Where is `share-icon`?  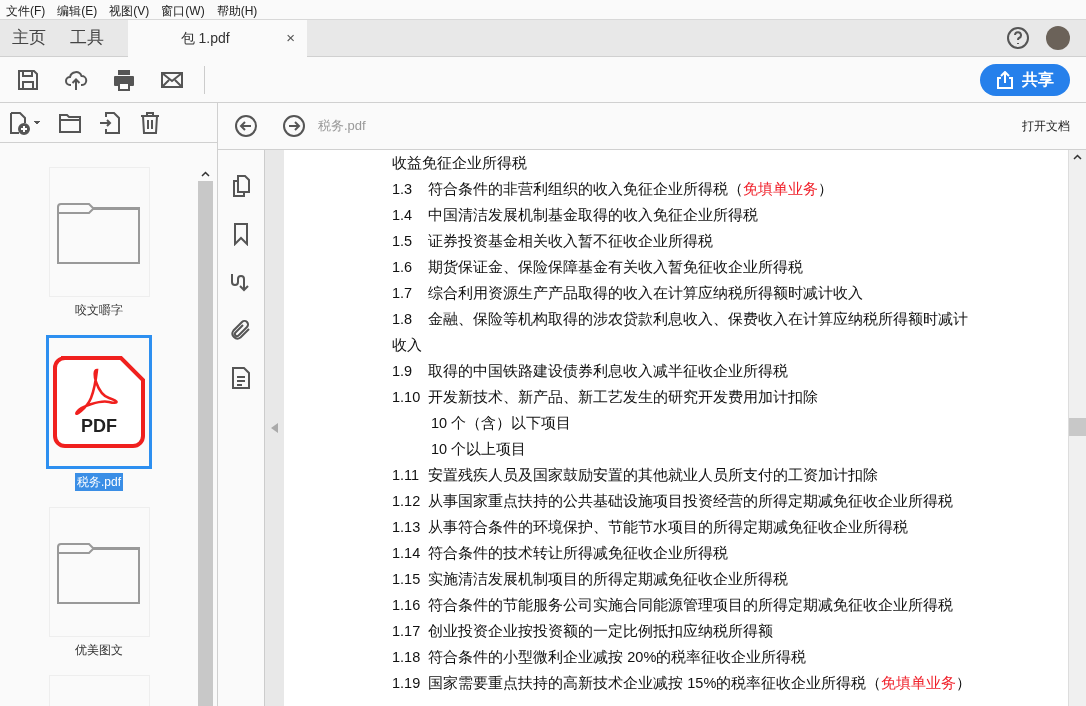
share-icon is located at coordinates (1005, 79).